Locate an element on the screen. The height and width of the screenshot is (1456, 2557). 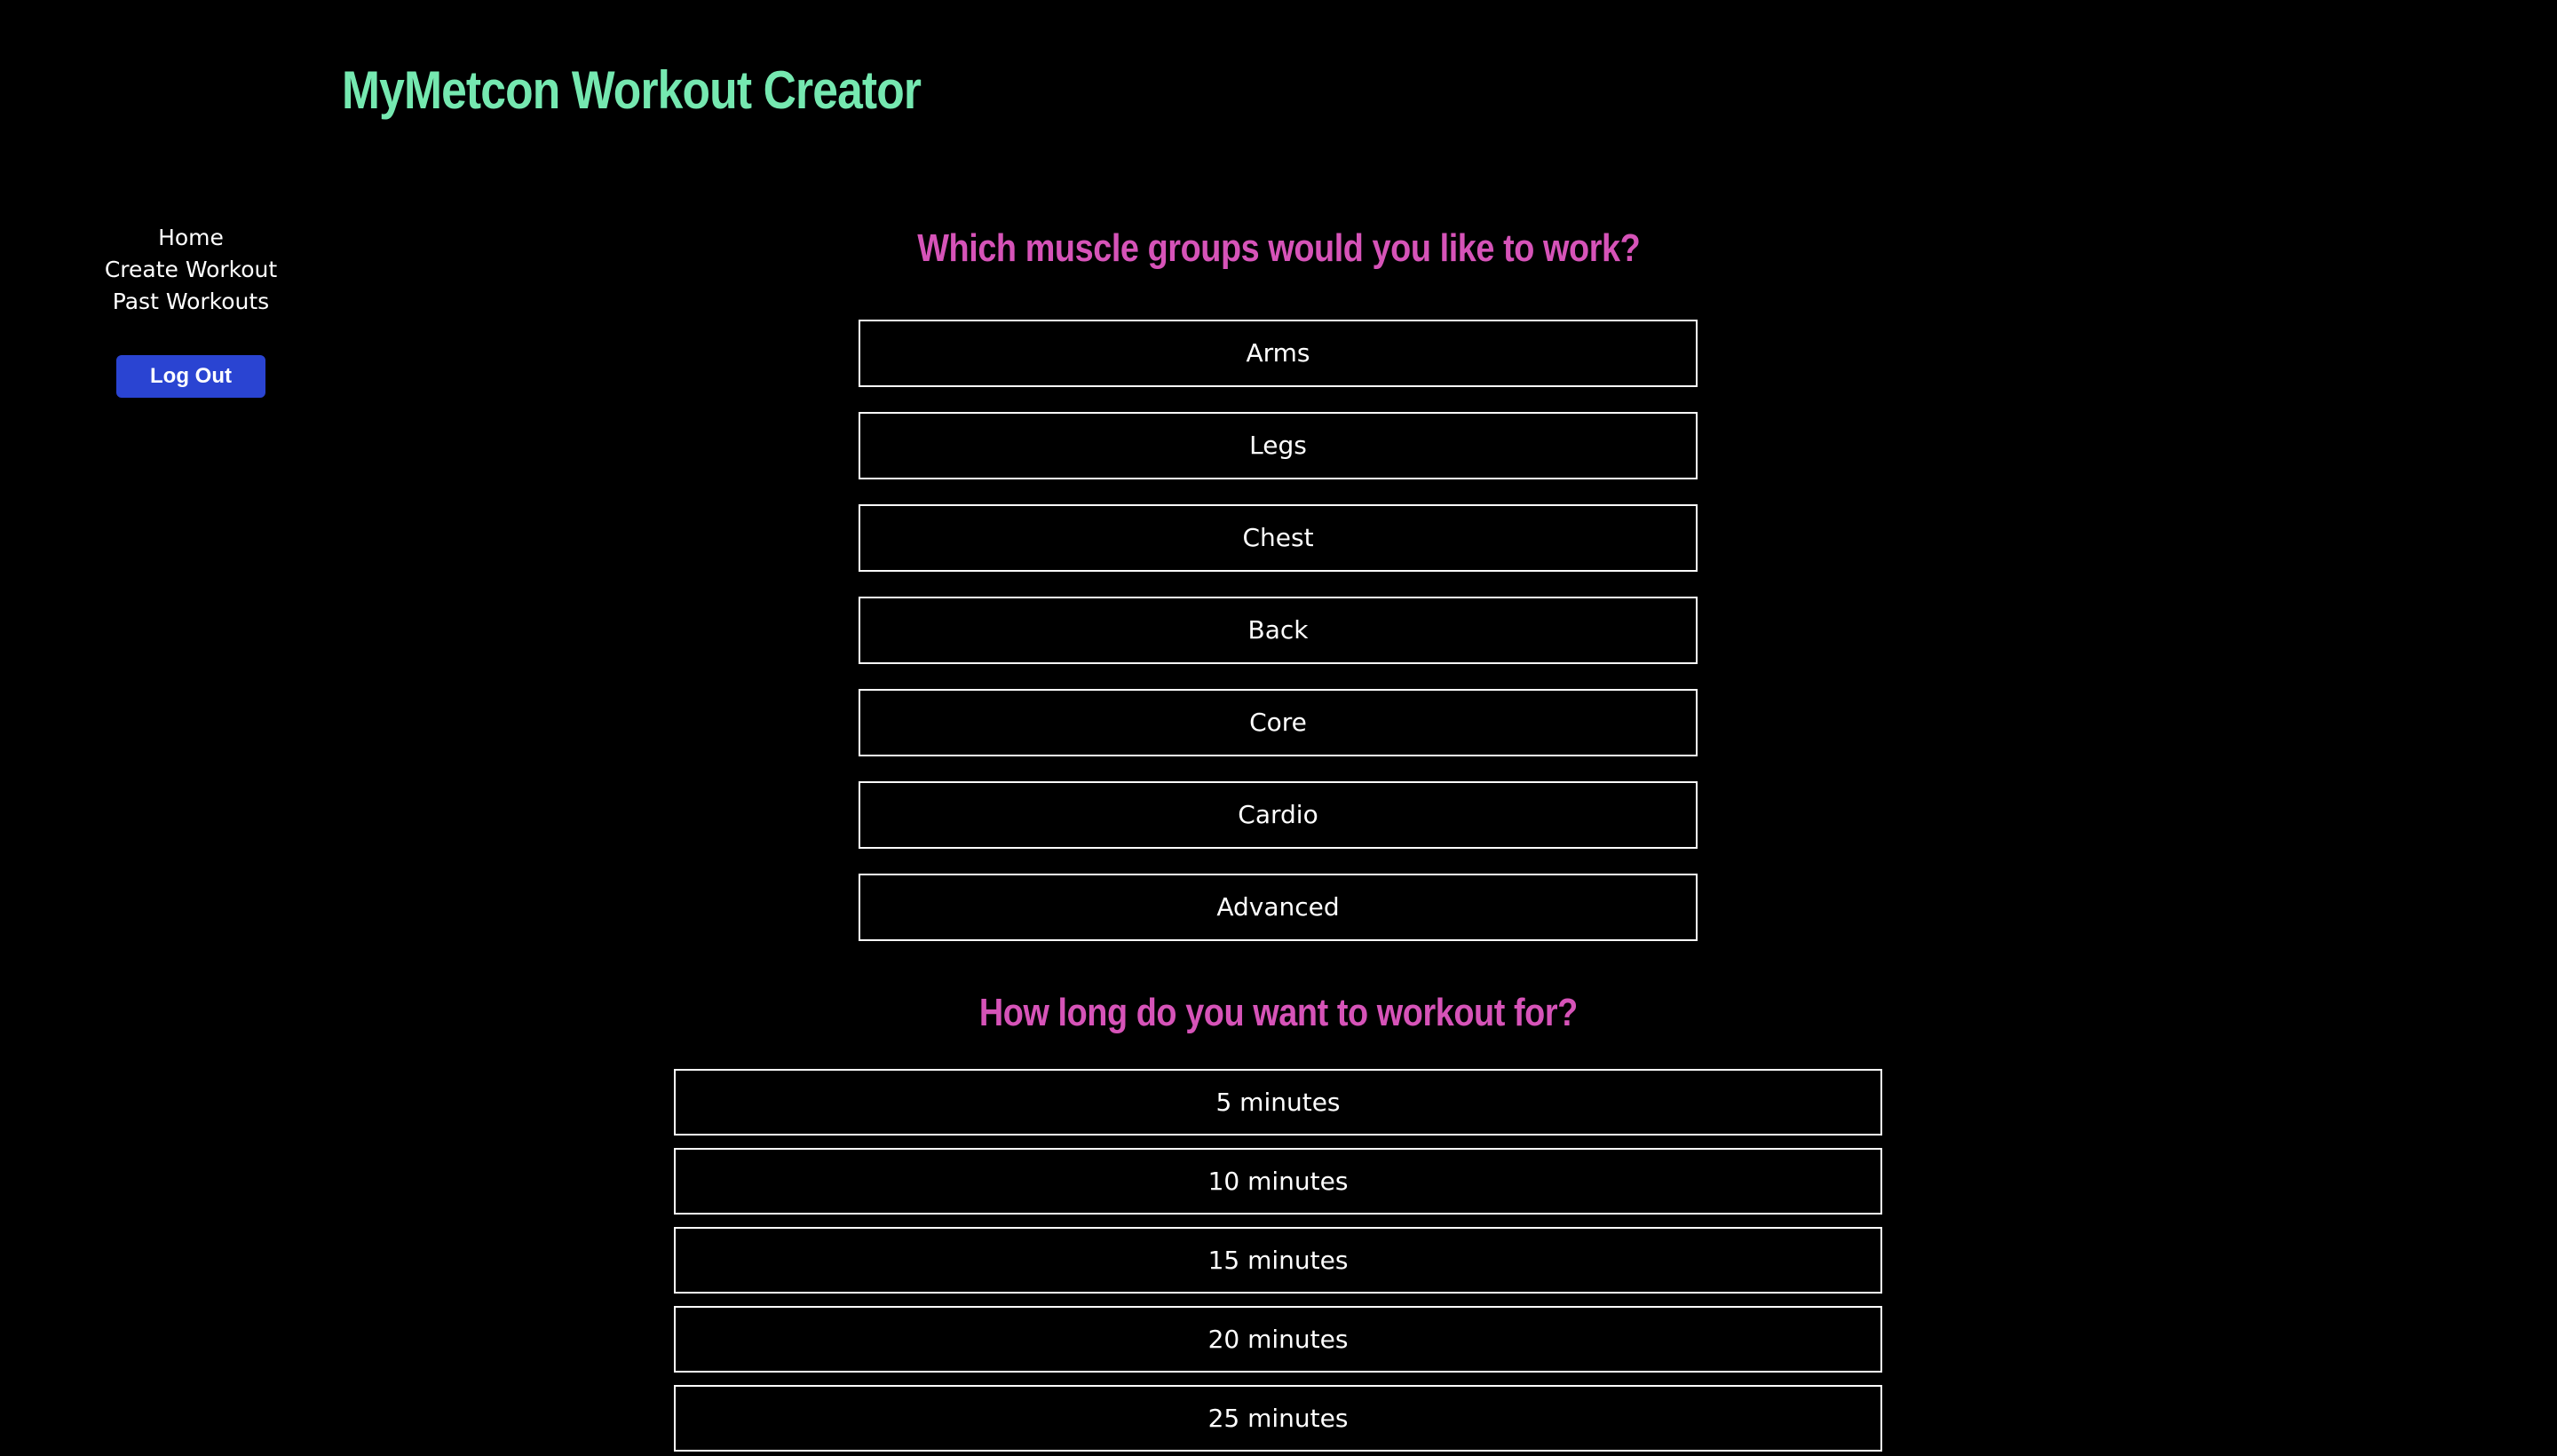
app-title: MyMetcon Workout Creator is located at coordinates (632, 90).